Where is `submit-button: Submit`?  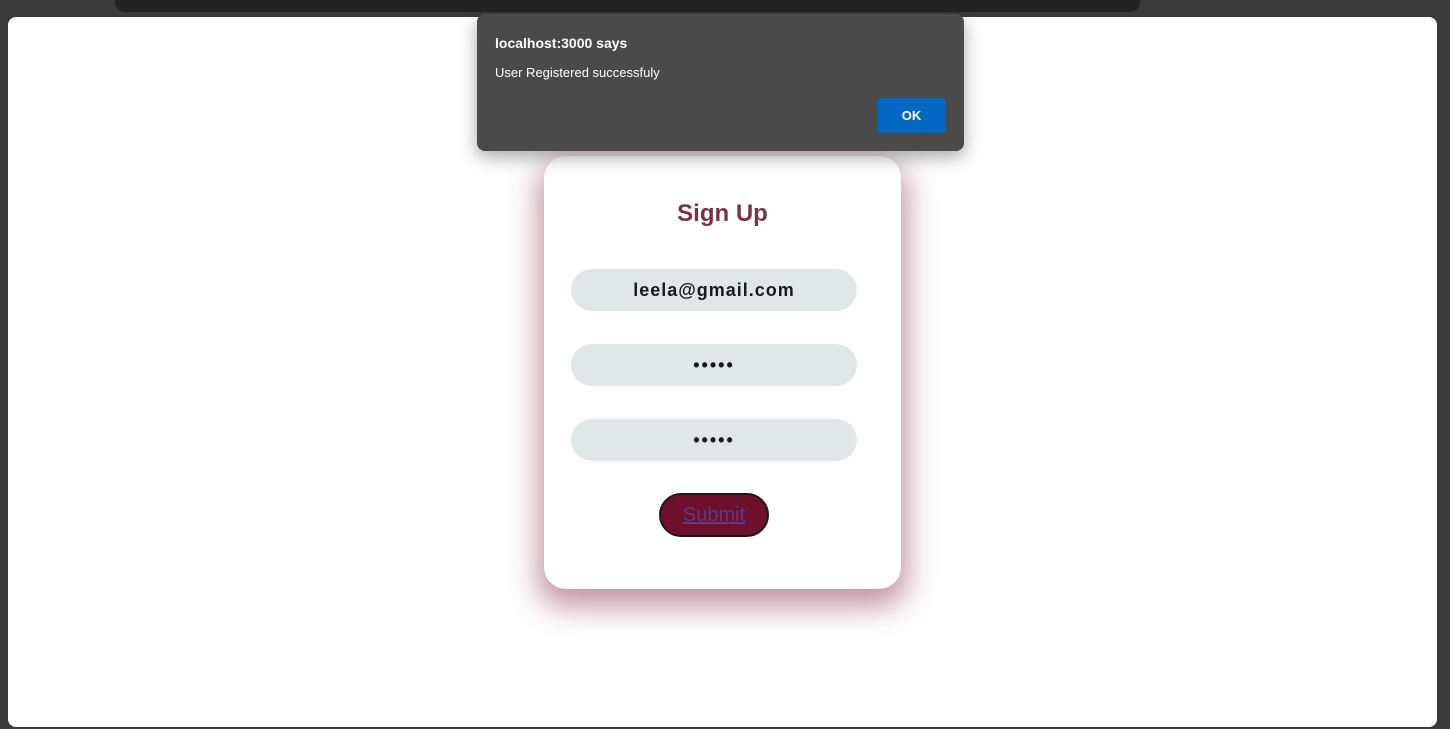 submit-button: Submit is located at coordinates (714, 515).